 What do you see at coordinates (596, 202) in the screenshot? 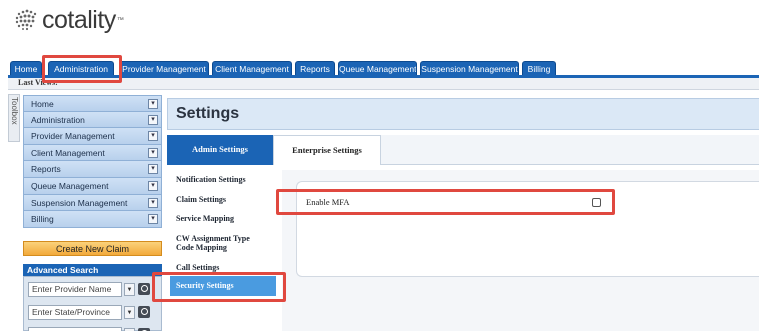
I see `enable-mfa-checkbox` at bounding box center [596, 202].